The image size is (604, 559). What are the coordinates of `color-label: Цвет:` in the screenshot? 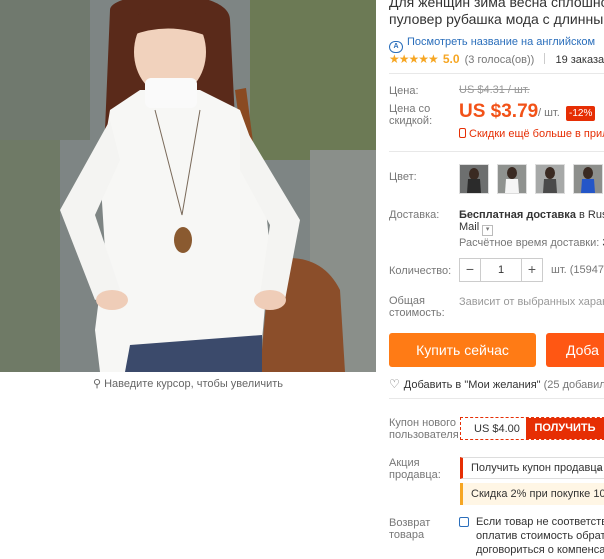 It's located at (403, 177).